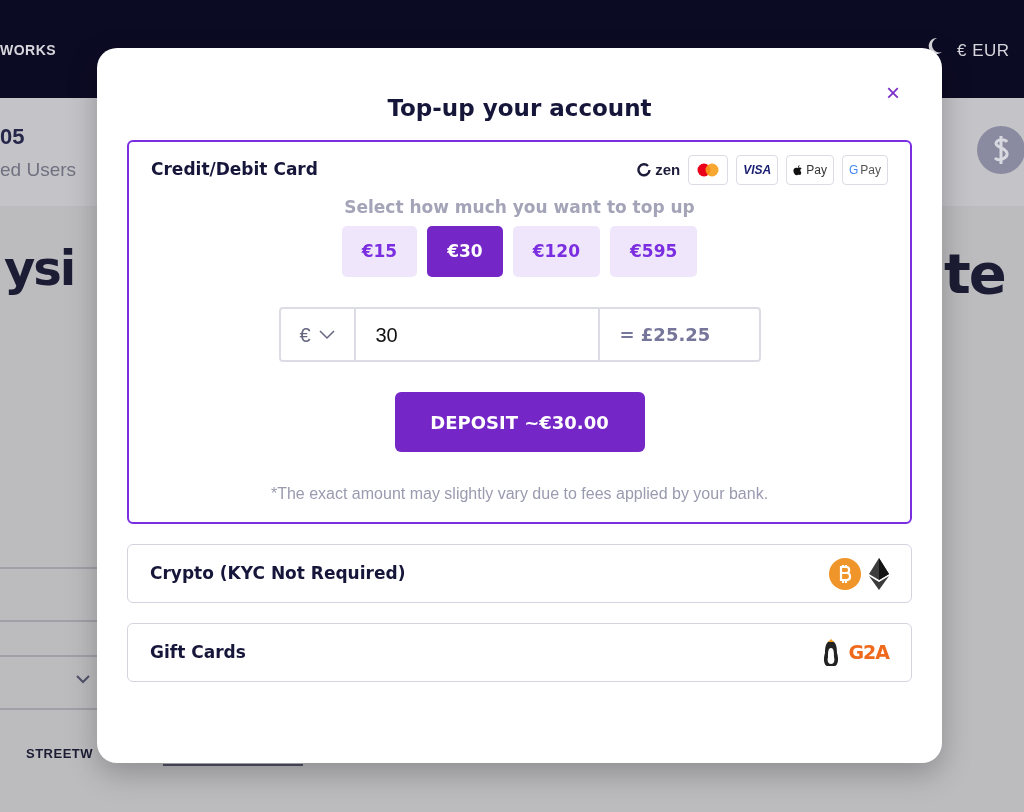 This screenshot has height=812, width=1024. Describe the element at coordinates (708, 170) in the screenshot. I see `mastercard-logo` at that location.